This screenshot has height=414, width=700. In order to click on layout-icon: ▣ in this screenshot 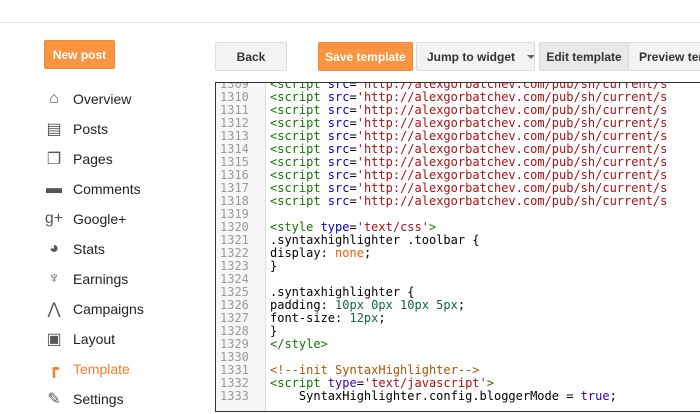, I will do `click(54, 339)`.